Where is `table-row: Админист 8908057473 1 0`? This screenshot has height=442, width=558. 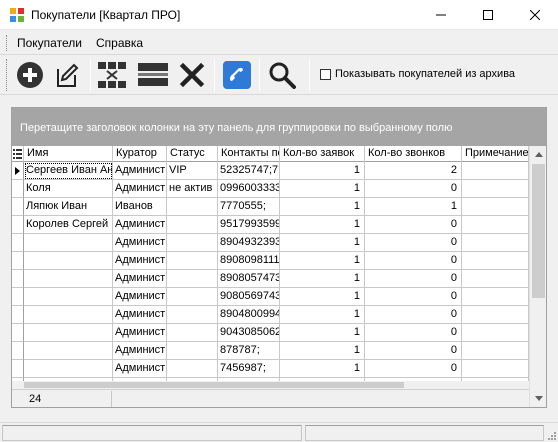
table-row: Админист 8908057473 1 0 is located at coordinates (270, 279).